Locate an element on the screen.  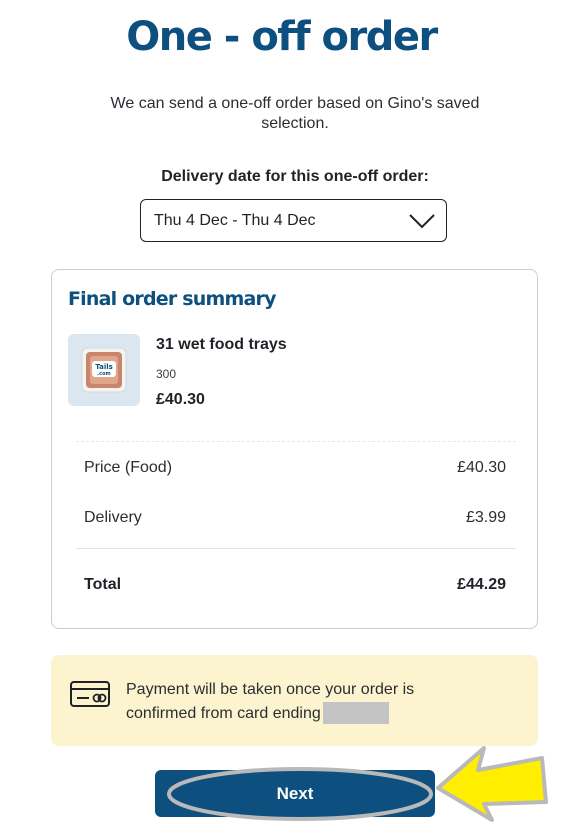
page-title: One - off order is located at coordinates (282, 37).